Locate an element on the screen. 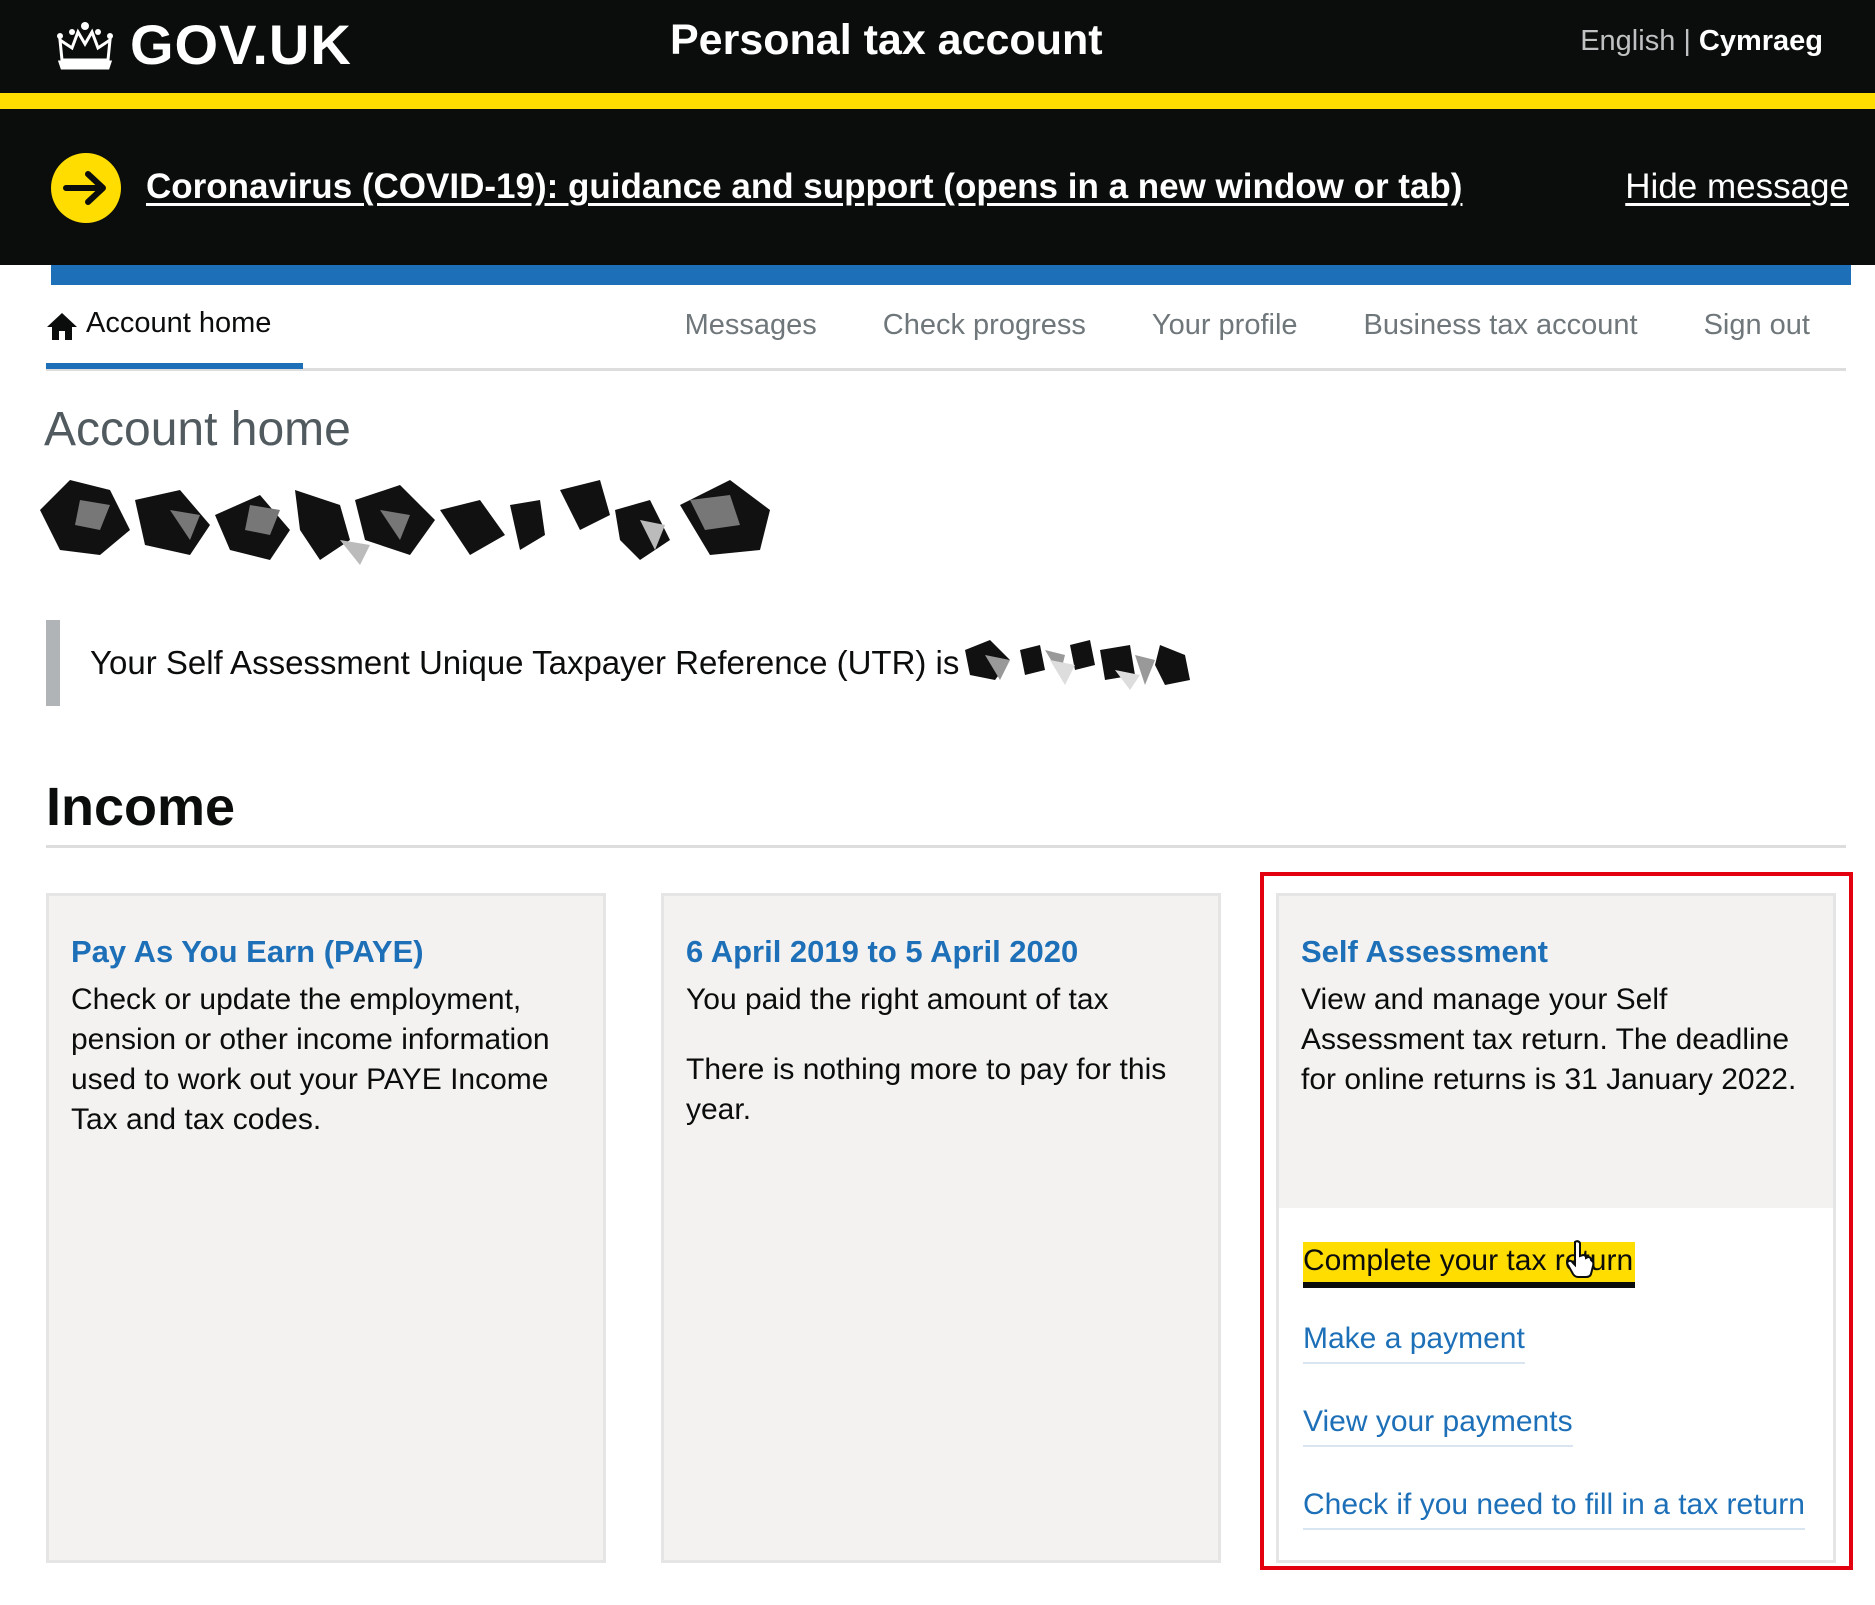 The image size is (1875, 1605). section-heading-income: Income is located at coordinates (141, 807).